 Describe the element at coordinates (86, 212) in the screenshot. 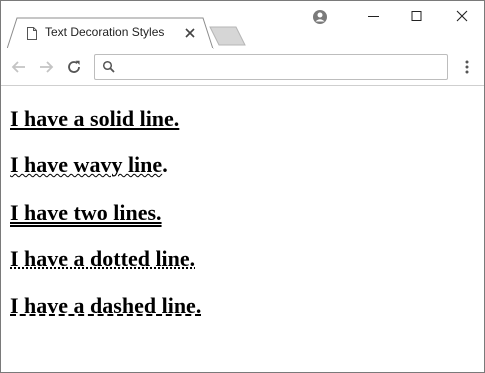

I see `double-line-text: I have two lines.` at that location.